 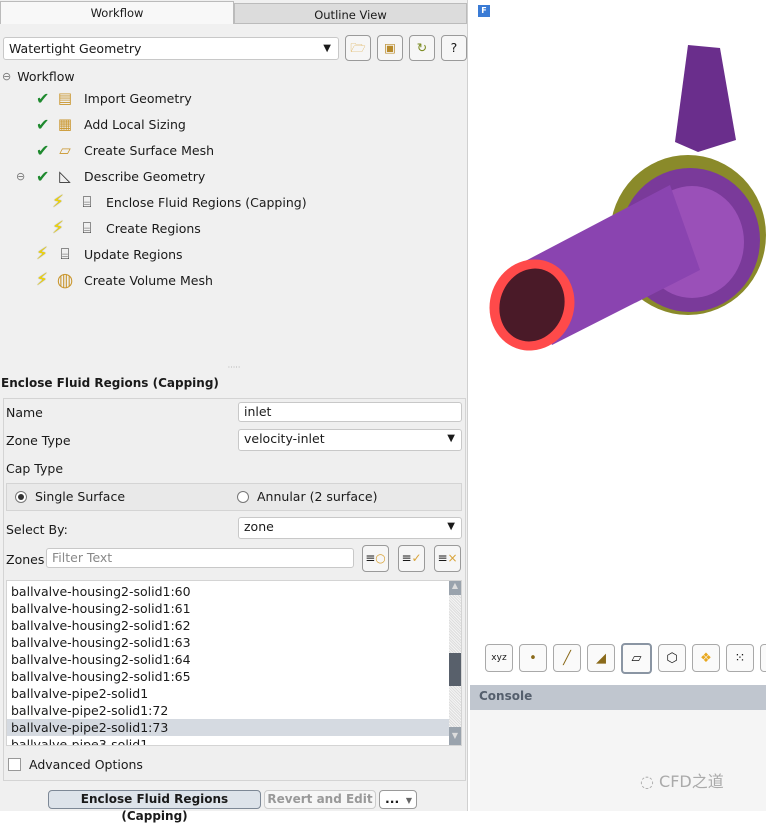 What do you see at coordinates (618, 697) in the screenshot?
I see `console-header: Console` at bounding box center [618, 697].